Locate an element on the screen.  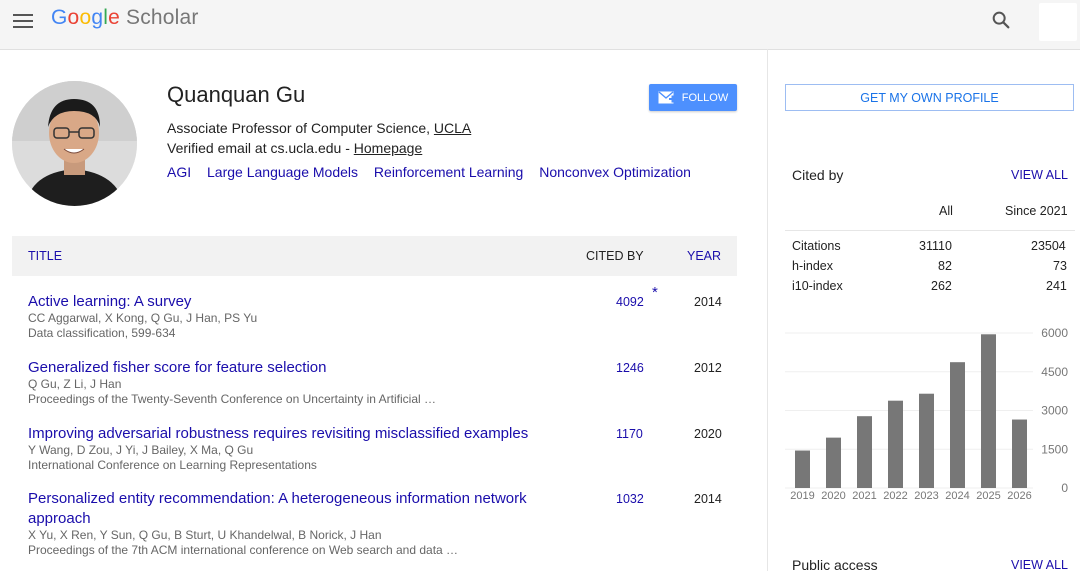
stats-col-since: Since 2021 is located at coordinates (1036, 211).